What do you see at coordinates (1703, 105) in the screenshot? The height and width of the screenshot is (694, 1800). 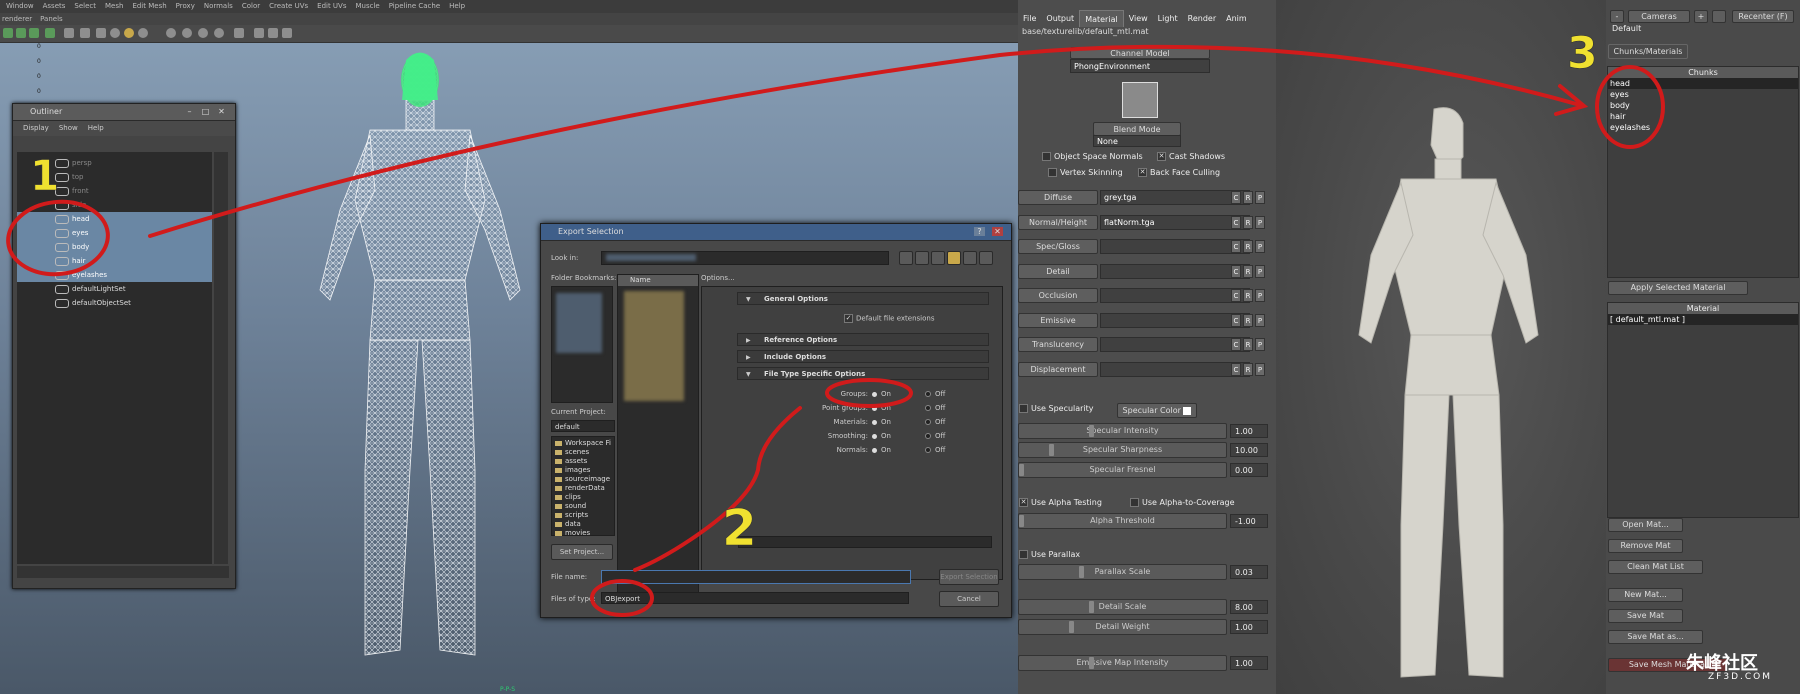 I see `chunk-item-body: body` at bounding box center [1703, 105].